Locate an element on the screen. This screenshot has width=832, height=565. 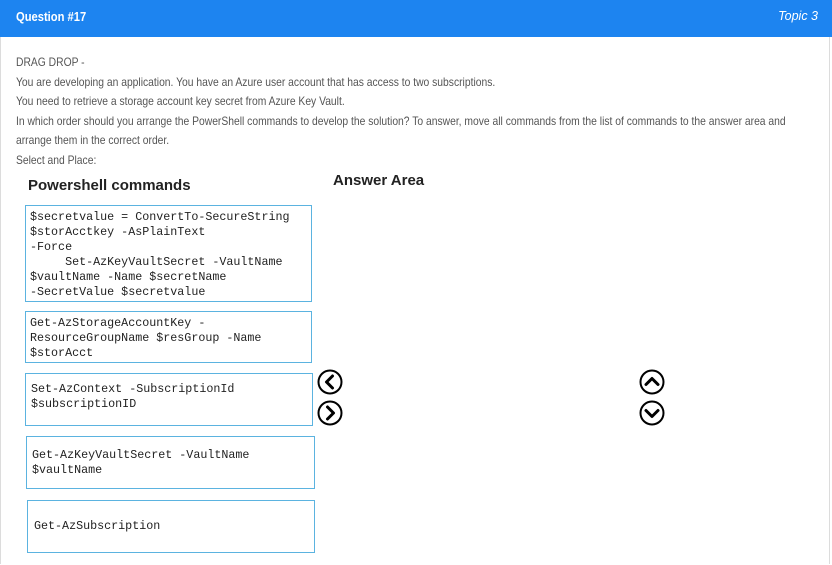
chevron-down-circle-icon is located at coordinates (652, 413).